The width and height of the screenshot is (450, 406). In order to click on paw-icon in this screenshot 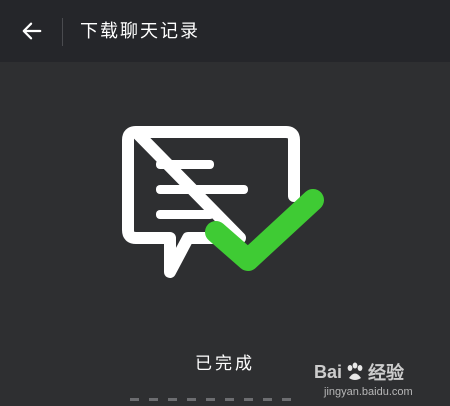, I will do `click(355, 371)`.